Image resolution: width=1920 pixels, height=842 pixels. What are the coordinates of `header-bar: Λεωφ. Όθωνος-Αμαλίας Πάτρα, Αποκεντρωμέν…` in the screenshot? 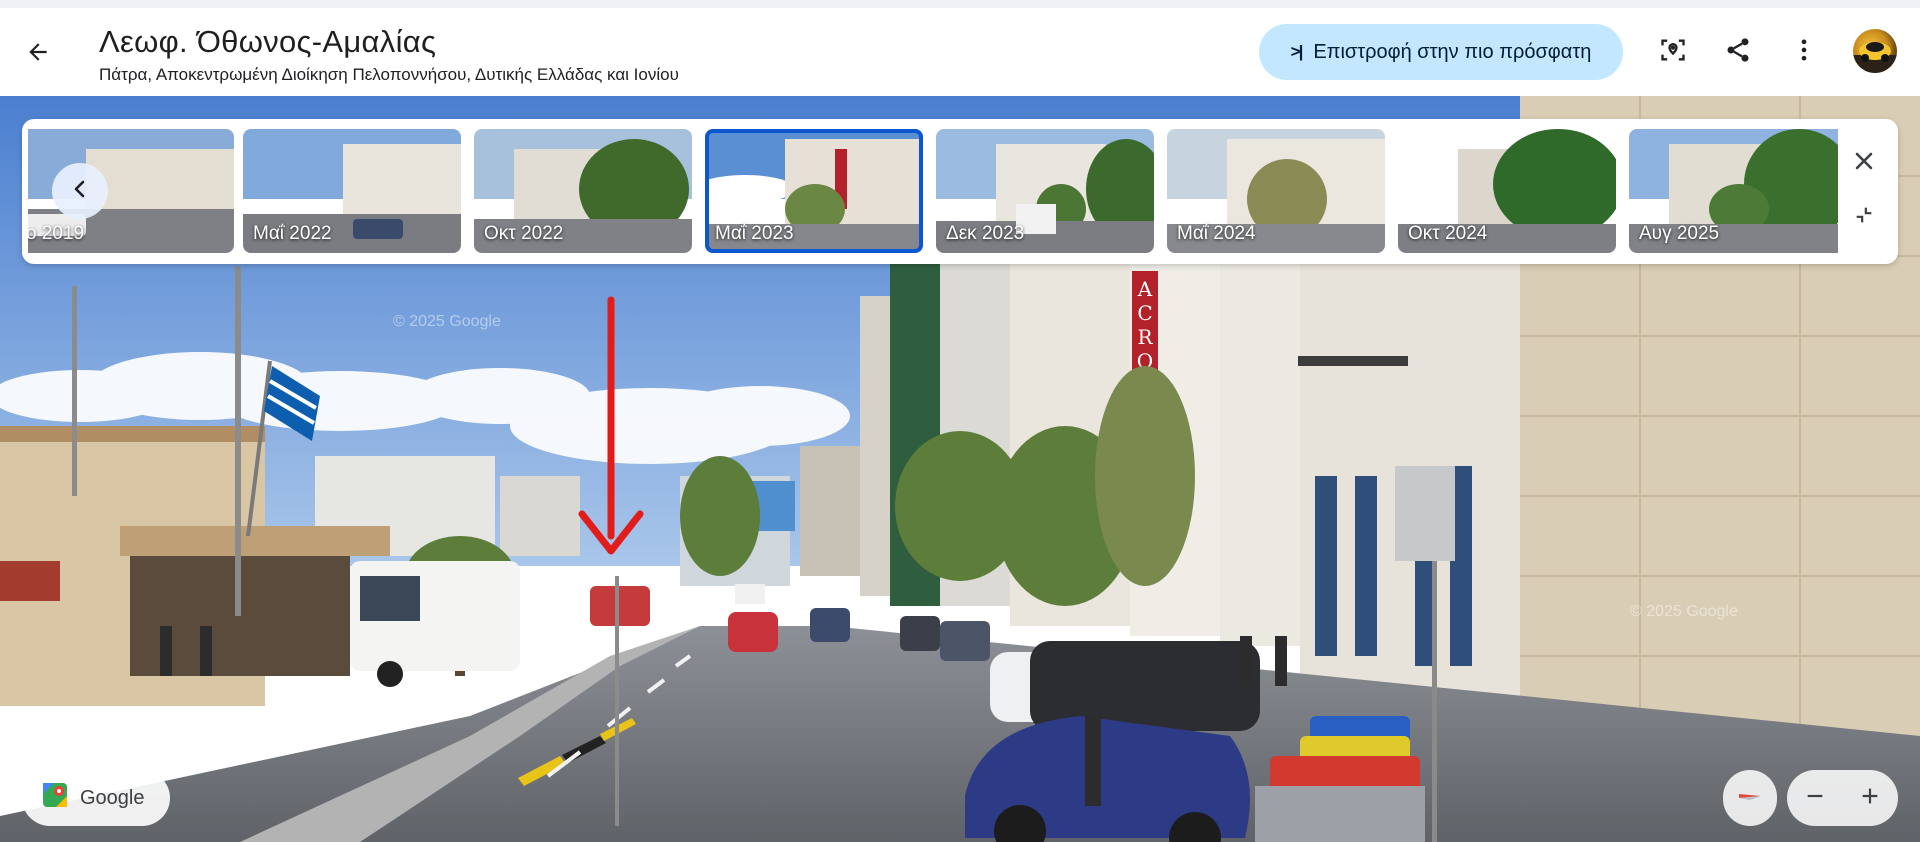 It's located at (960, 52).